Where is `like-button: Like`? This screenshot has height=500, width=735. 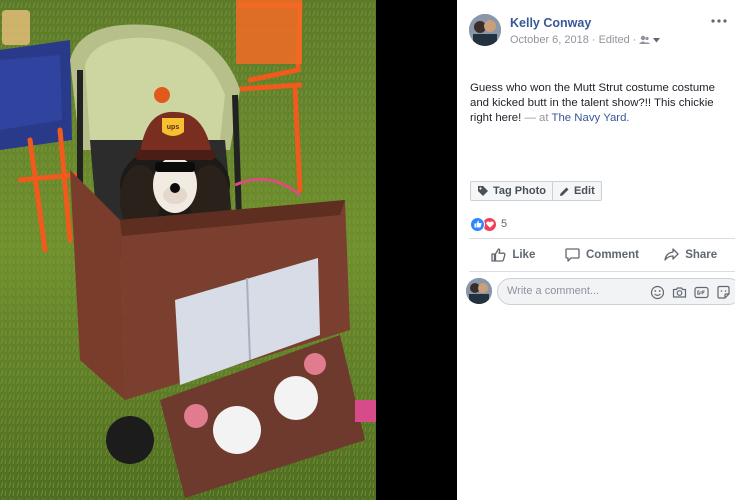
like-button: Like is located at coordinates (513, 255).